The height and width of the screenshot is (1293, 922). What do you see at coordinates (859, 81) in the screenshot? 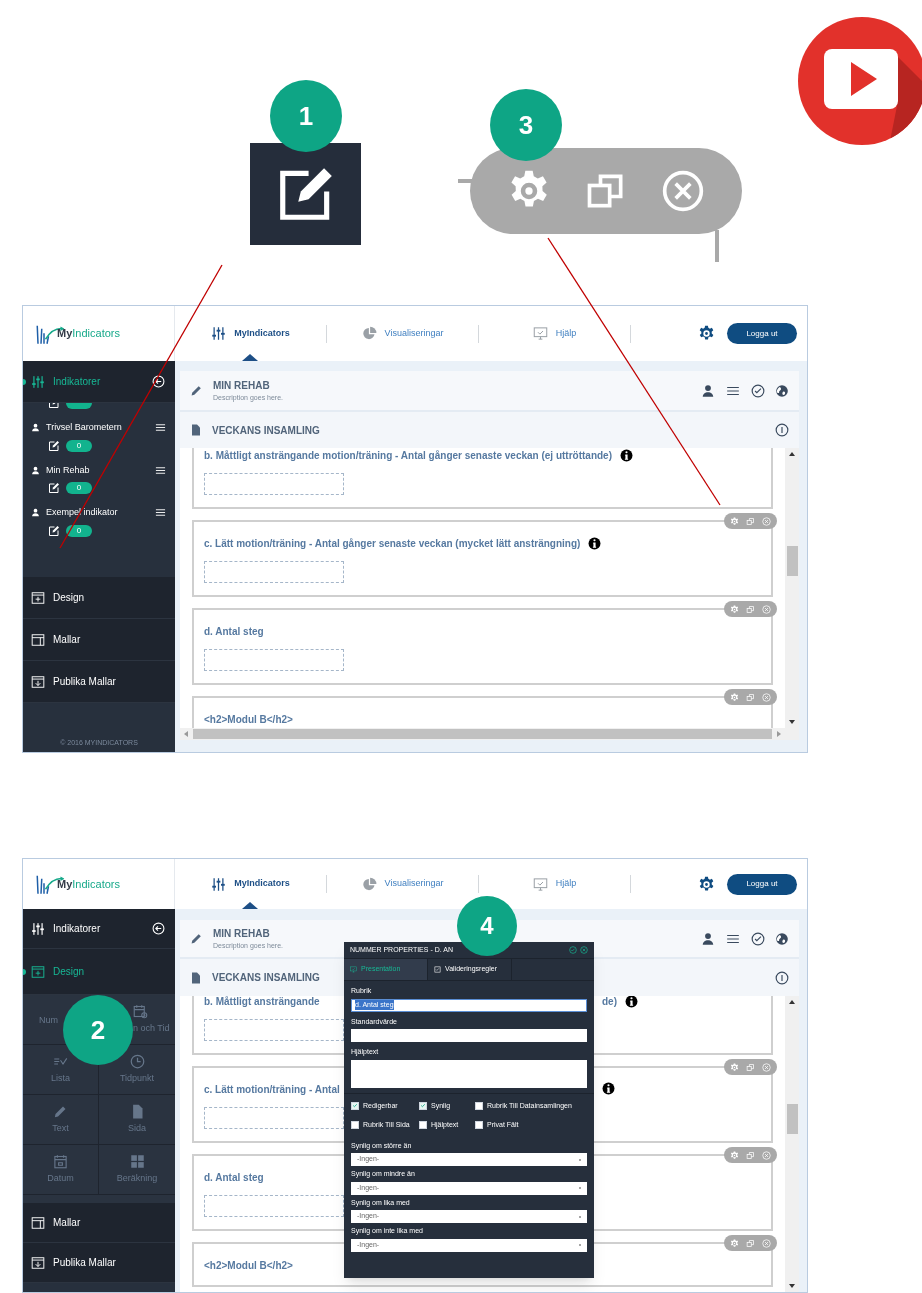
I see `play-button-icon` at bounding box center [859, 81].